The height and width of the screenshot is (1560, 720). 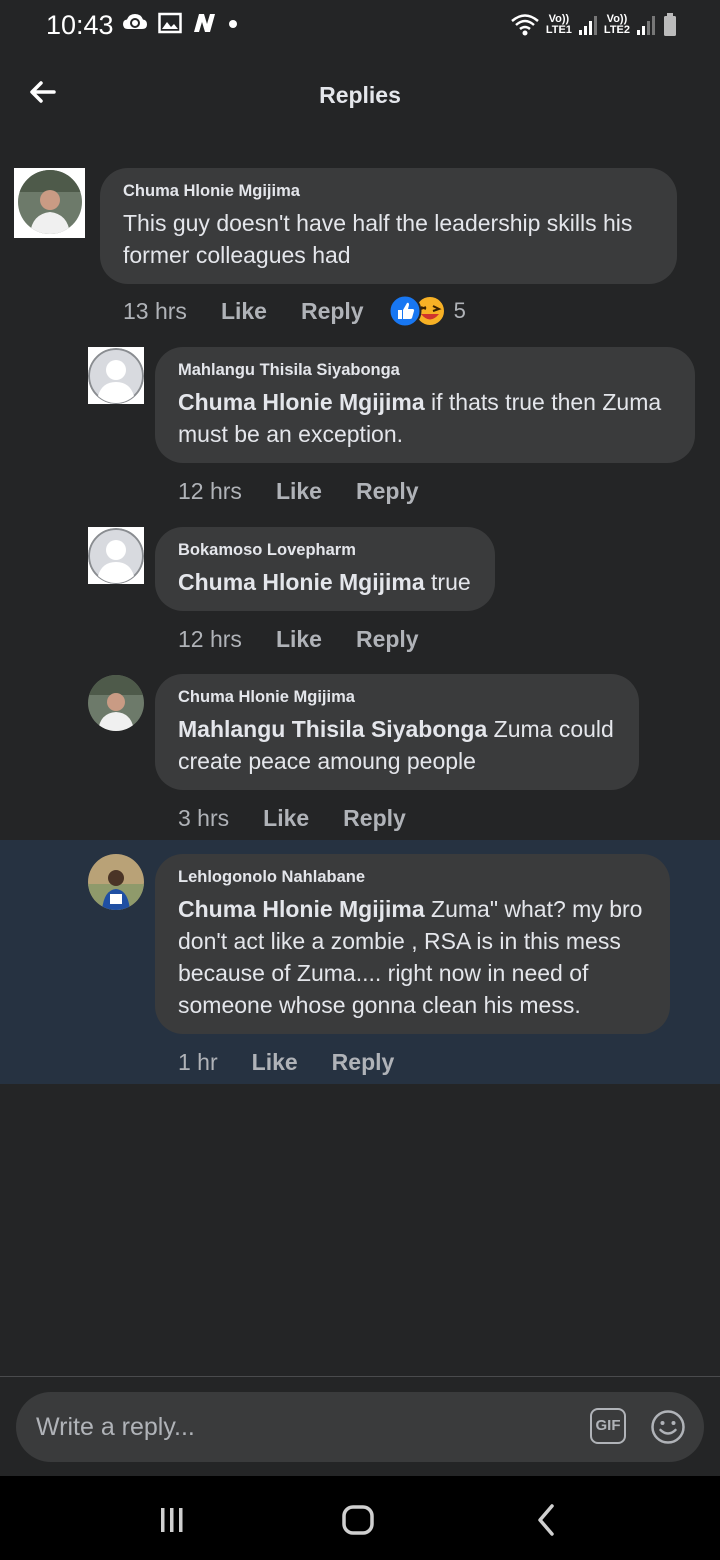 What do you see at coordinates (558, 24) in the screenshot?
I see `sim1-label: Vo)) LTE1` at bounding box center [558, 24].